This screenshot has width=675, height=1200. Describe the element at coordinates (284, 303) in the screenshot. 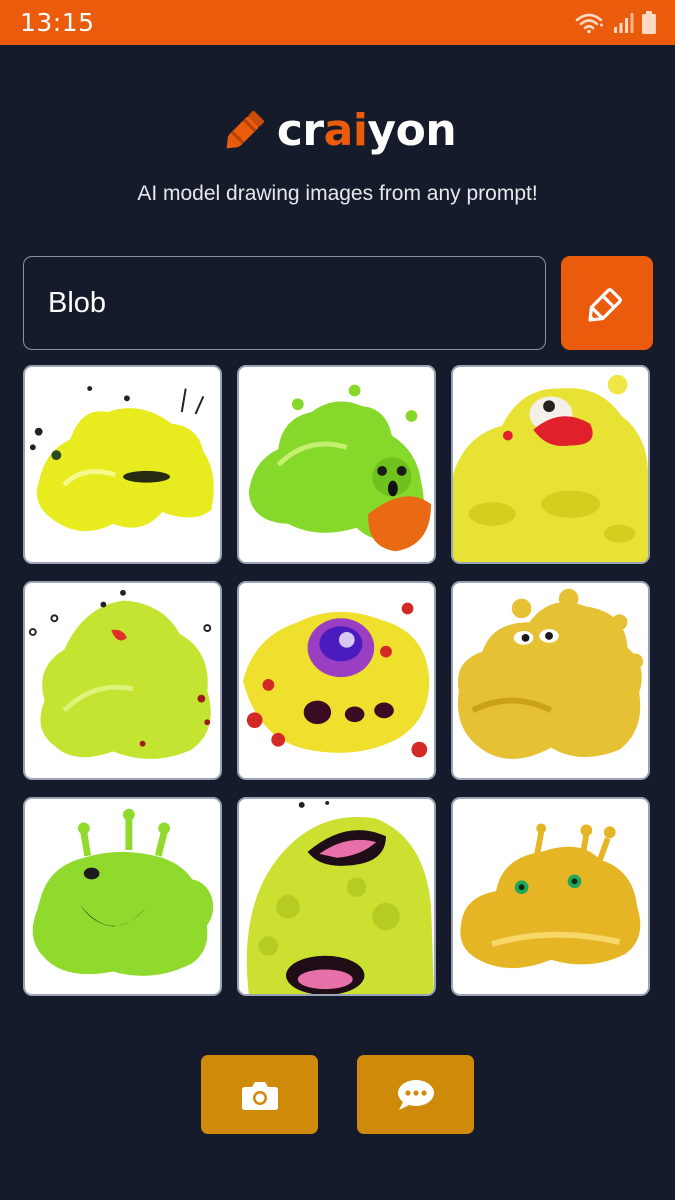

I see `prompt-input` at that location.